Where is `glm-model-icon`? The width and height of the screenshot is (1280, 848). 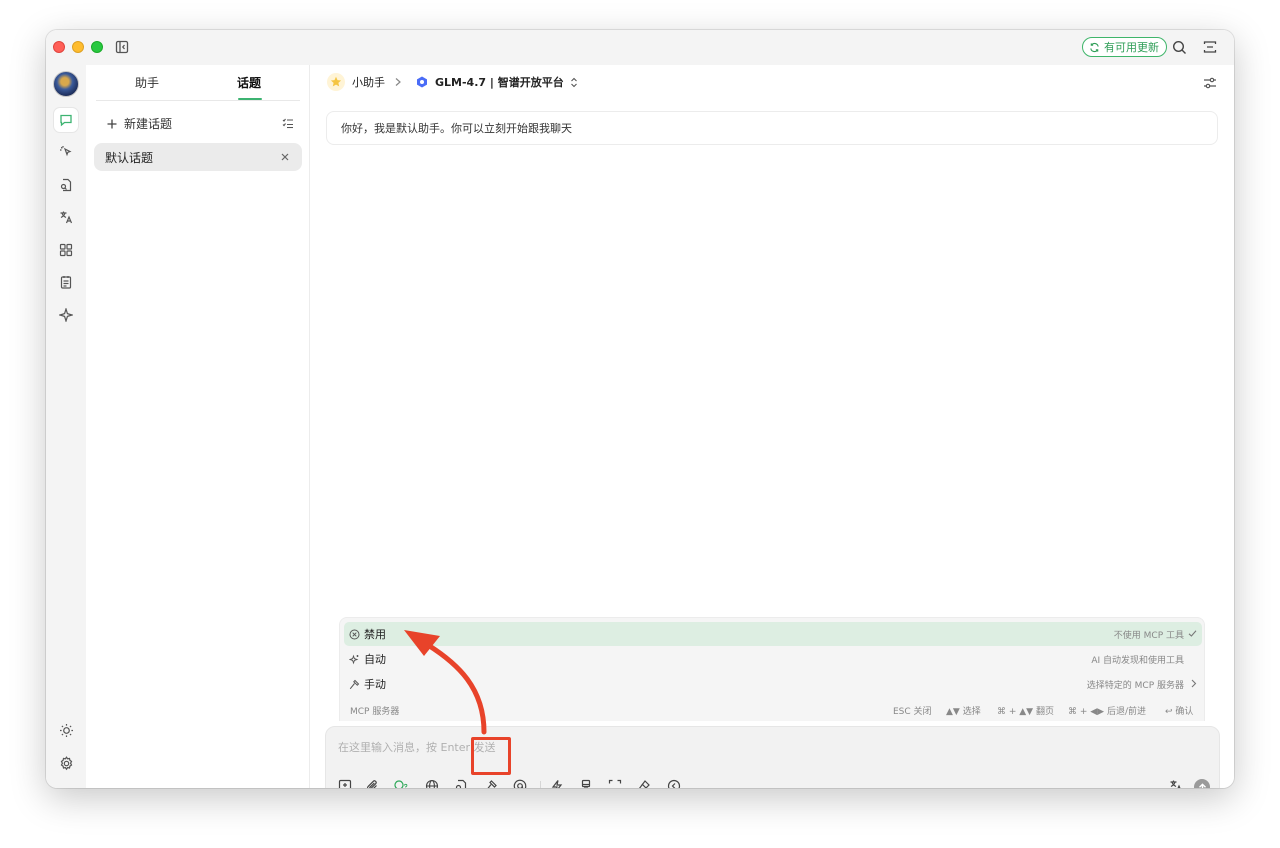
glm-model-icon is located at coordinates (422, 82).